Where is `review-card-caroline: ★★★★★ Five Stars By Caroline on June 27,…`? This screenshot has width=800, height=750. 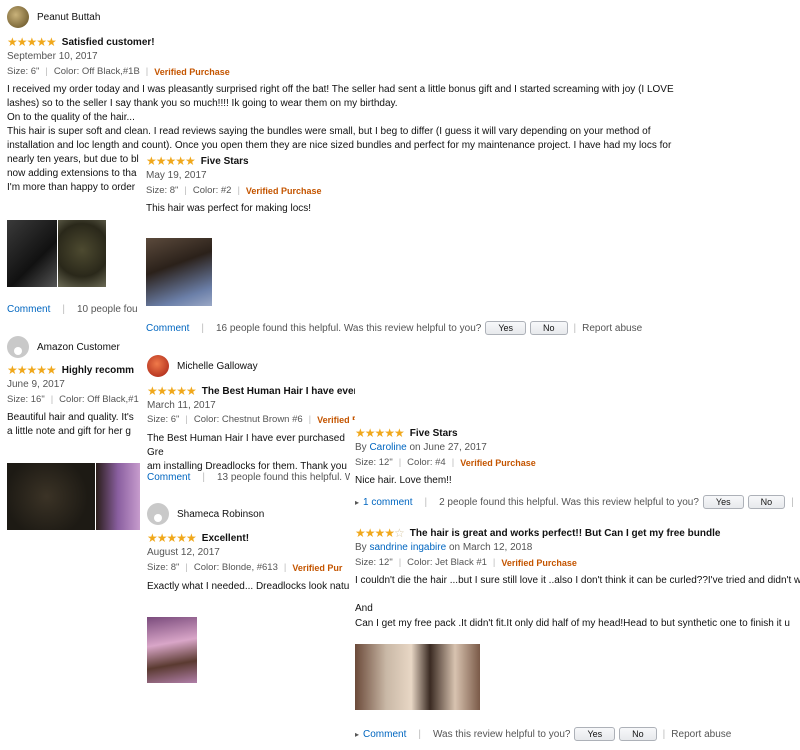
review-card-caroline: ★★★★★ Five Stars By Caroline on June 27,… is located at coordinates (575, 468).